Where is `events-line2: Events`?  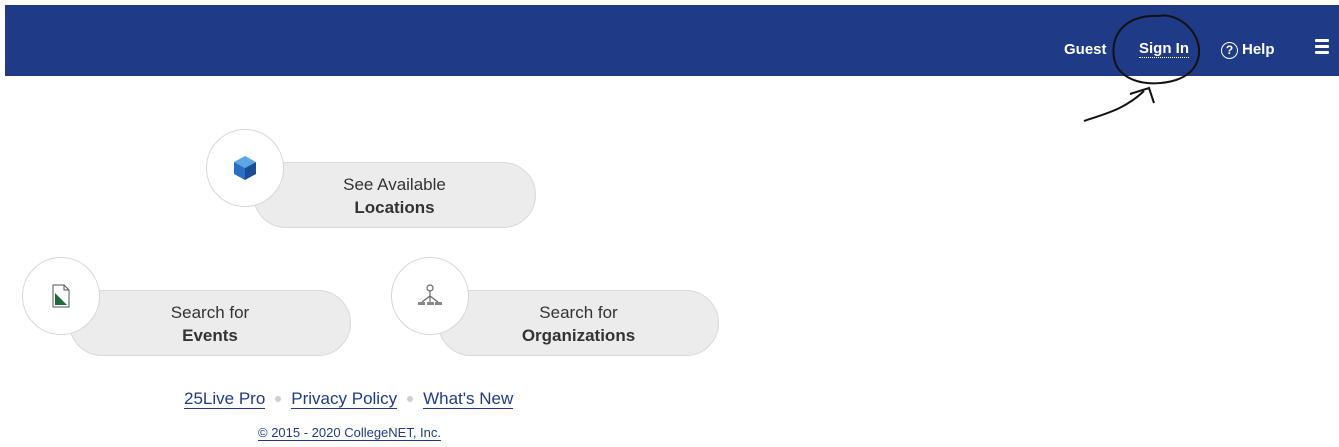 events-line2: Events is located at coordinates (210, 335).